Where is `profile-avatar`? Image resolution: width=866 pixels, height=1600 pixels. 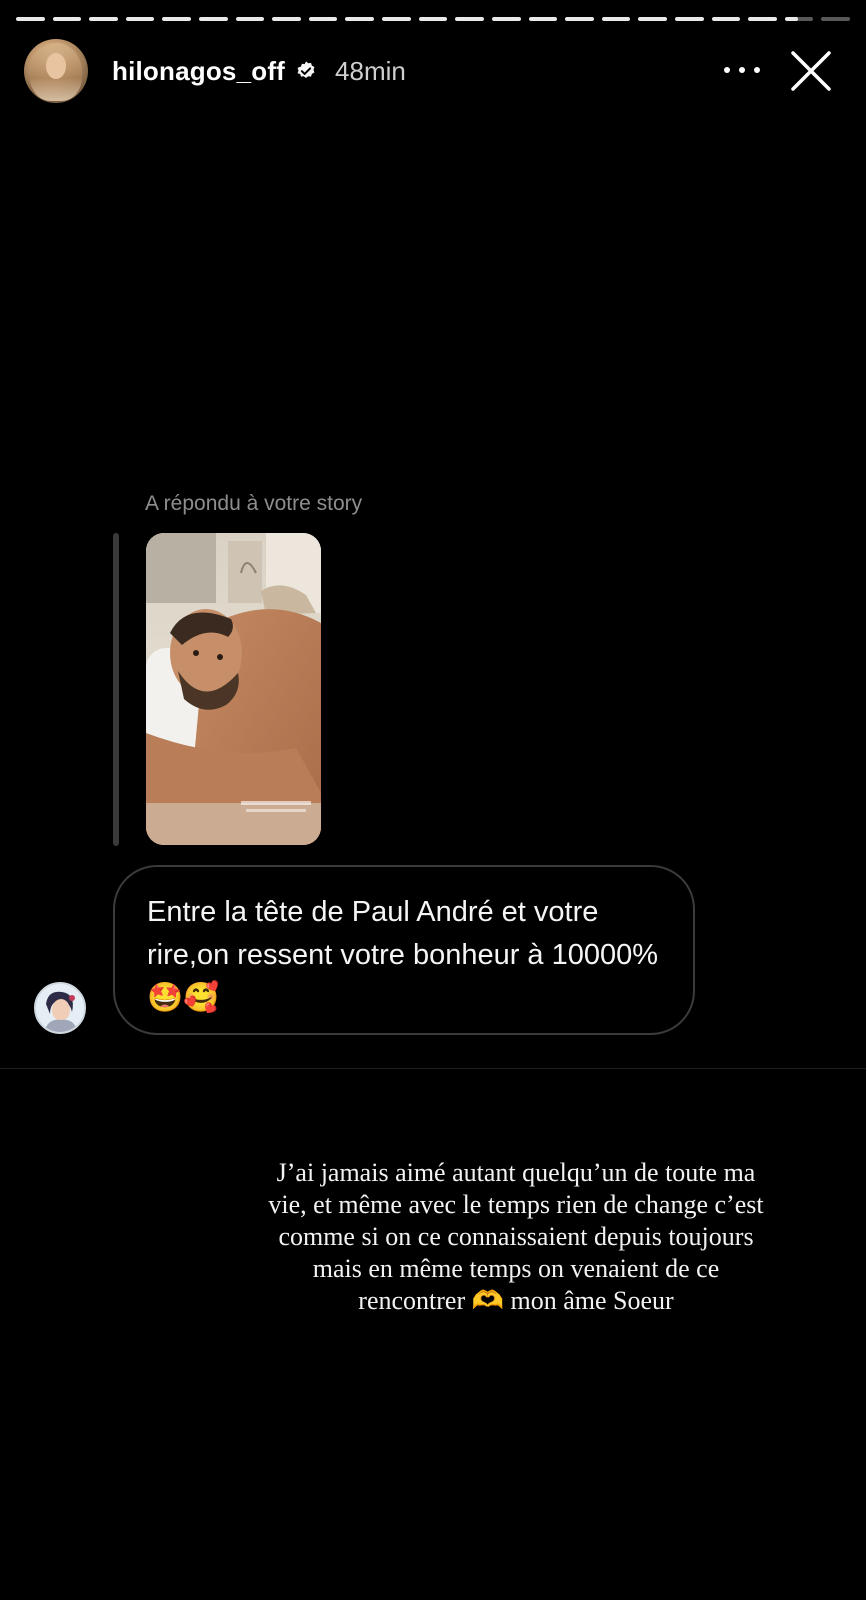
profile-avatar is located at coordinates (56, 71).